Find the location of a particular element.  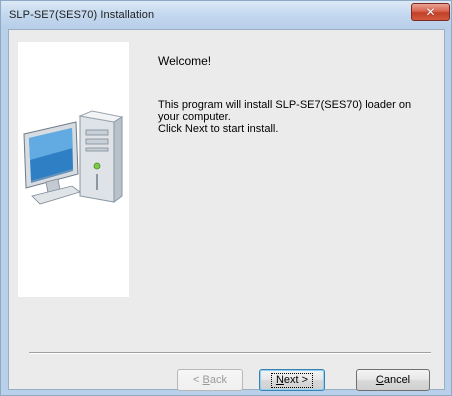

close-icon: ✕ is located at coordinates (430, 12).